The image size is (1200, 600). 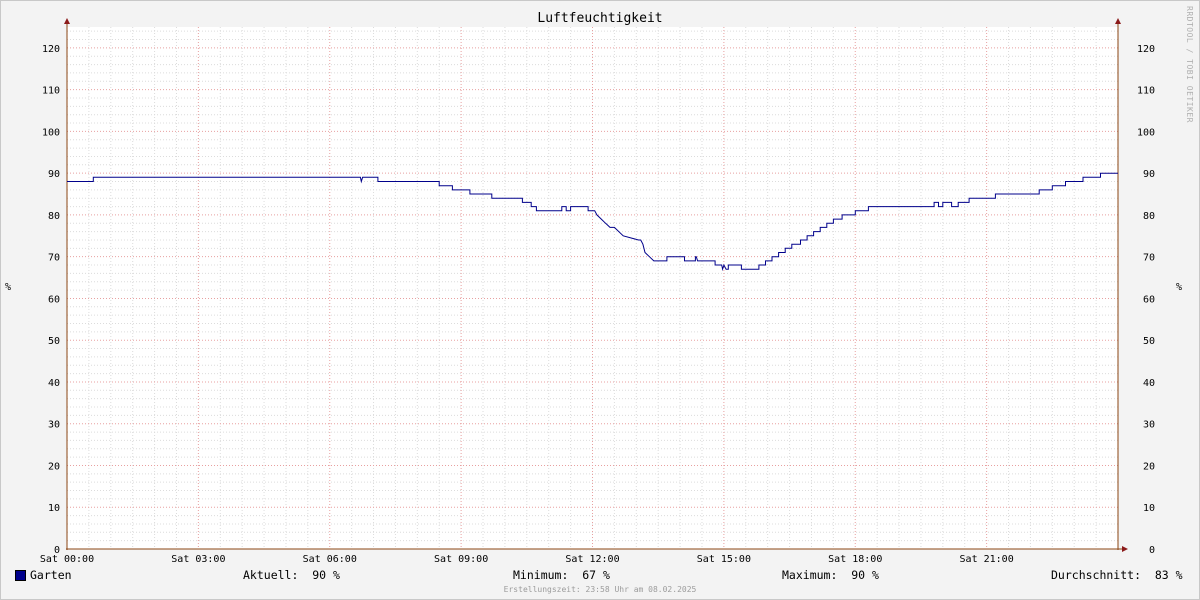 I want to click on x-tick-label: Sat 00:00, so click(x=67, y=559).